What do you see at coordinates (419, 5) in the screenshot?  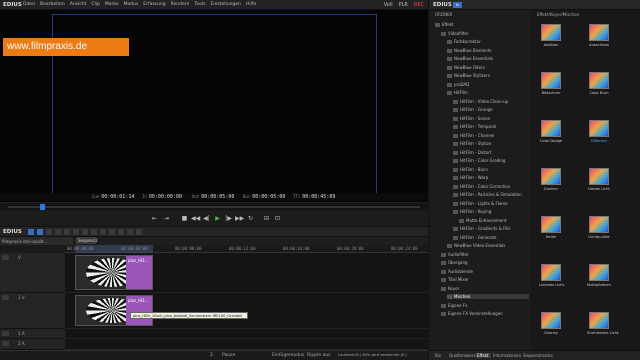 I see `rec-button: REC` at bounding box center [419, 5].